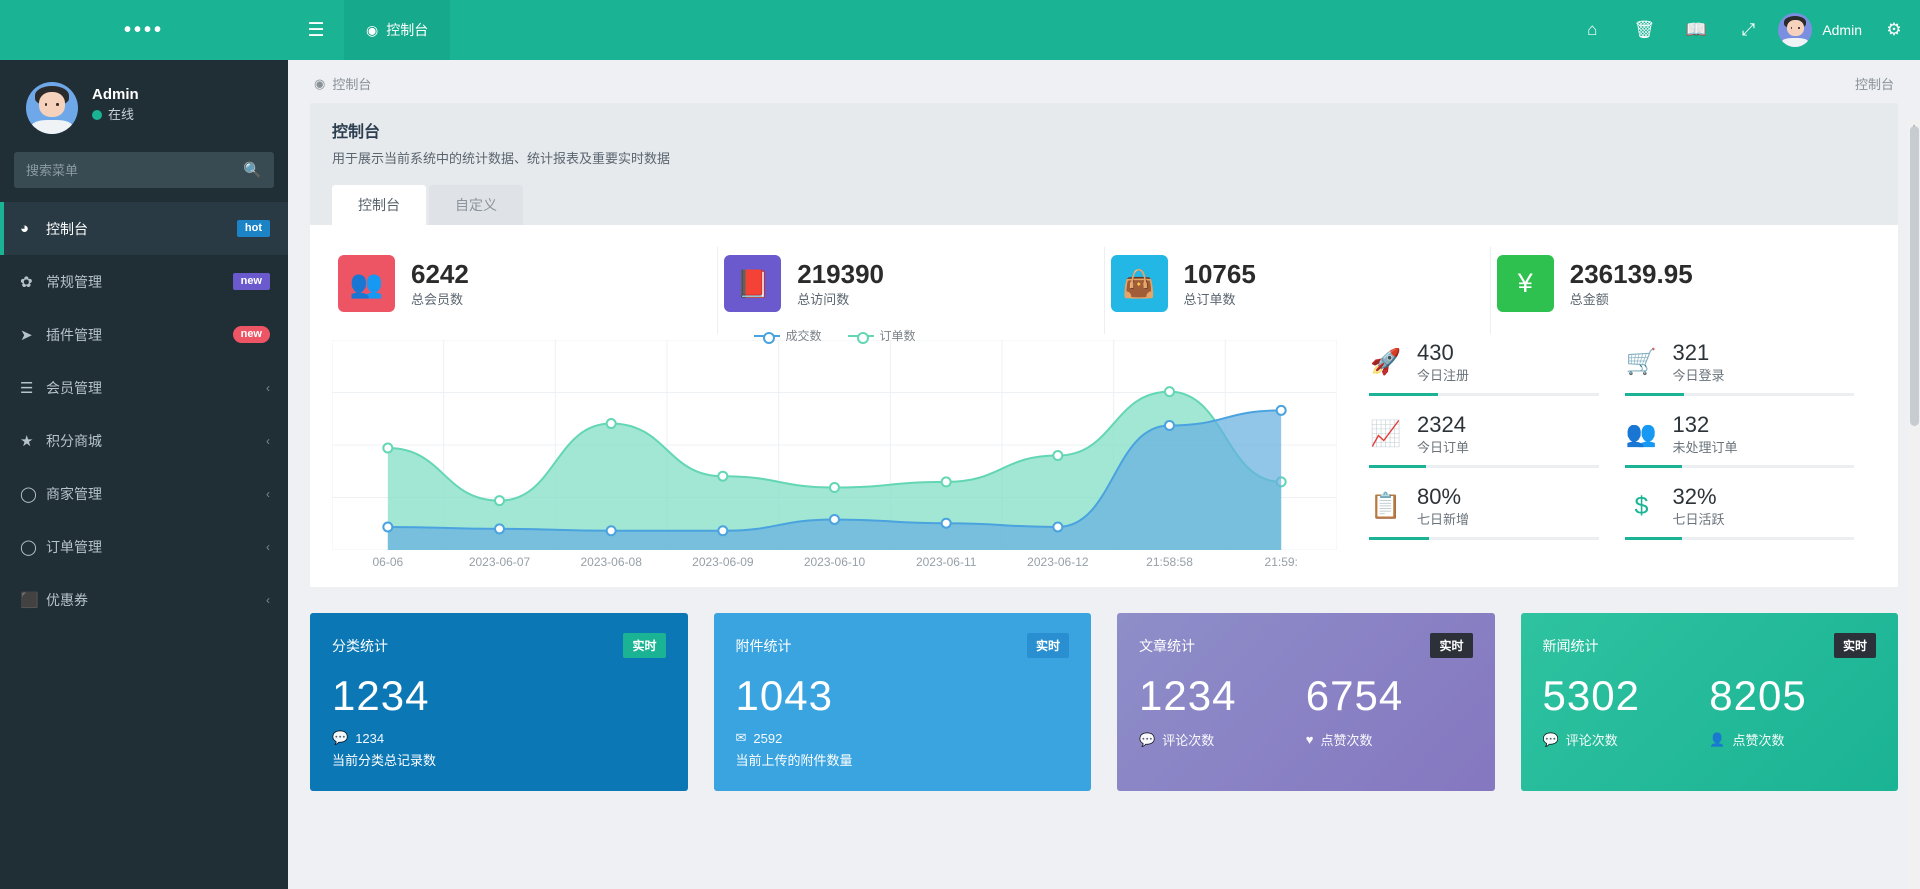  I want to click on dollar-icon: $, so click(1641, 506).